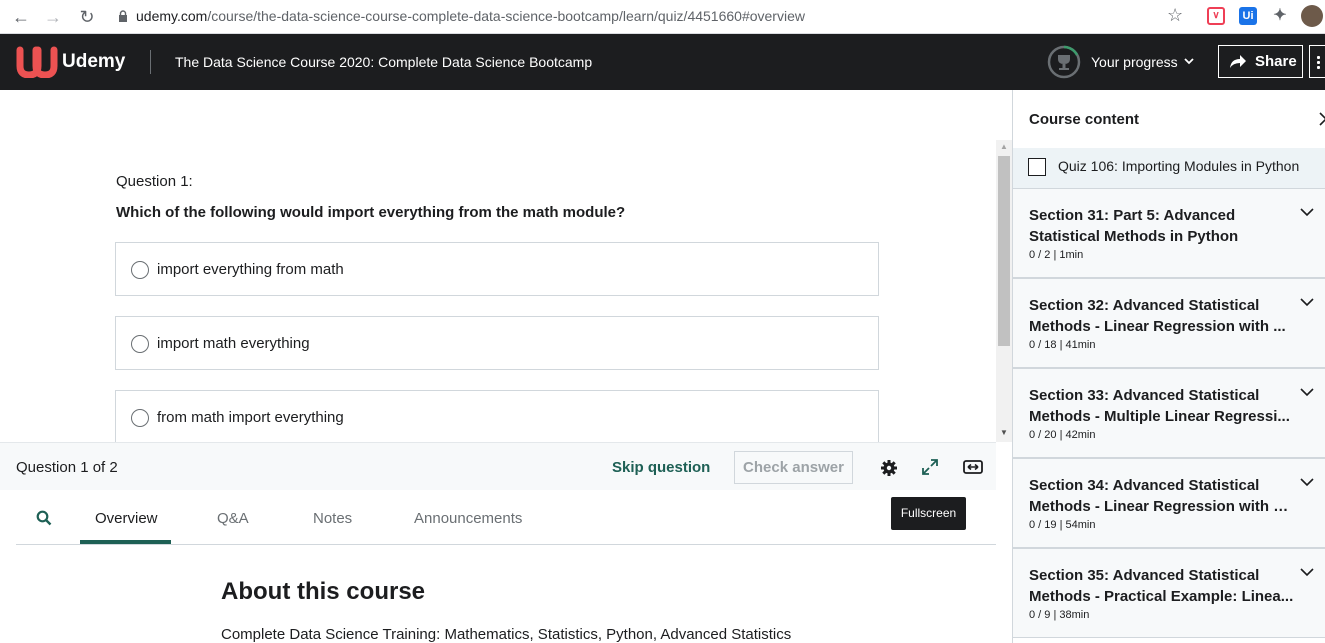  Describe the element at coordinates (1004, 147) in the screenshot. I see `scroll-up-arrow-icon: ▲` at that location.